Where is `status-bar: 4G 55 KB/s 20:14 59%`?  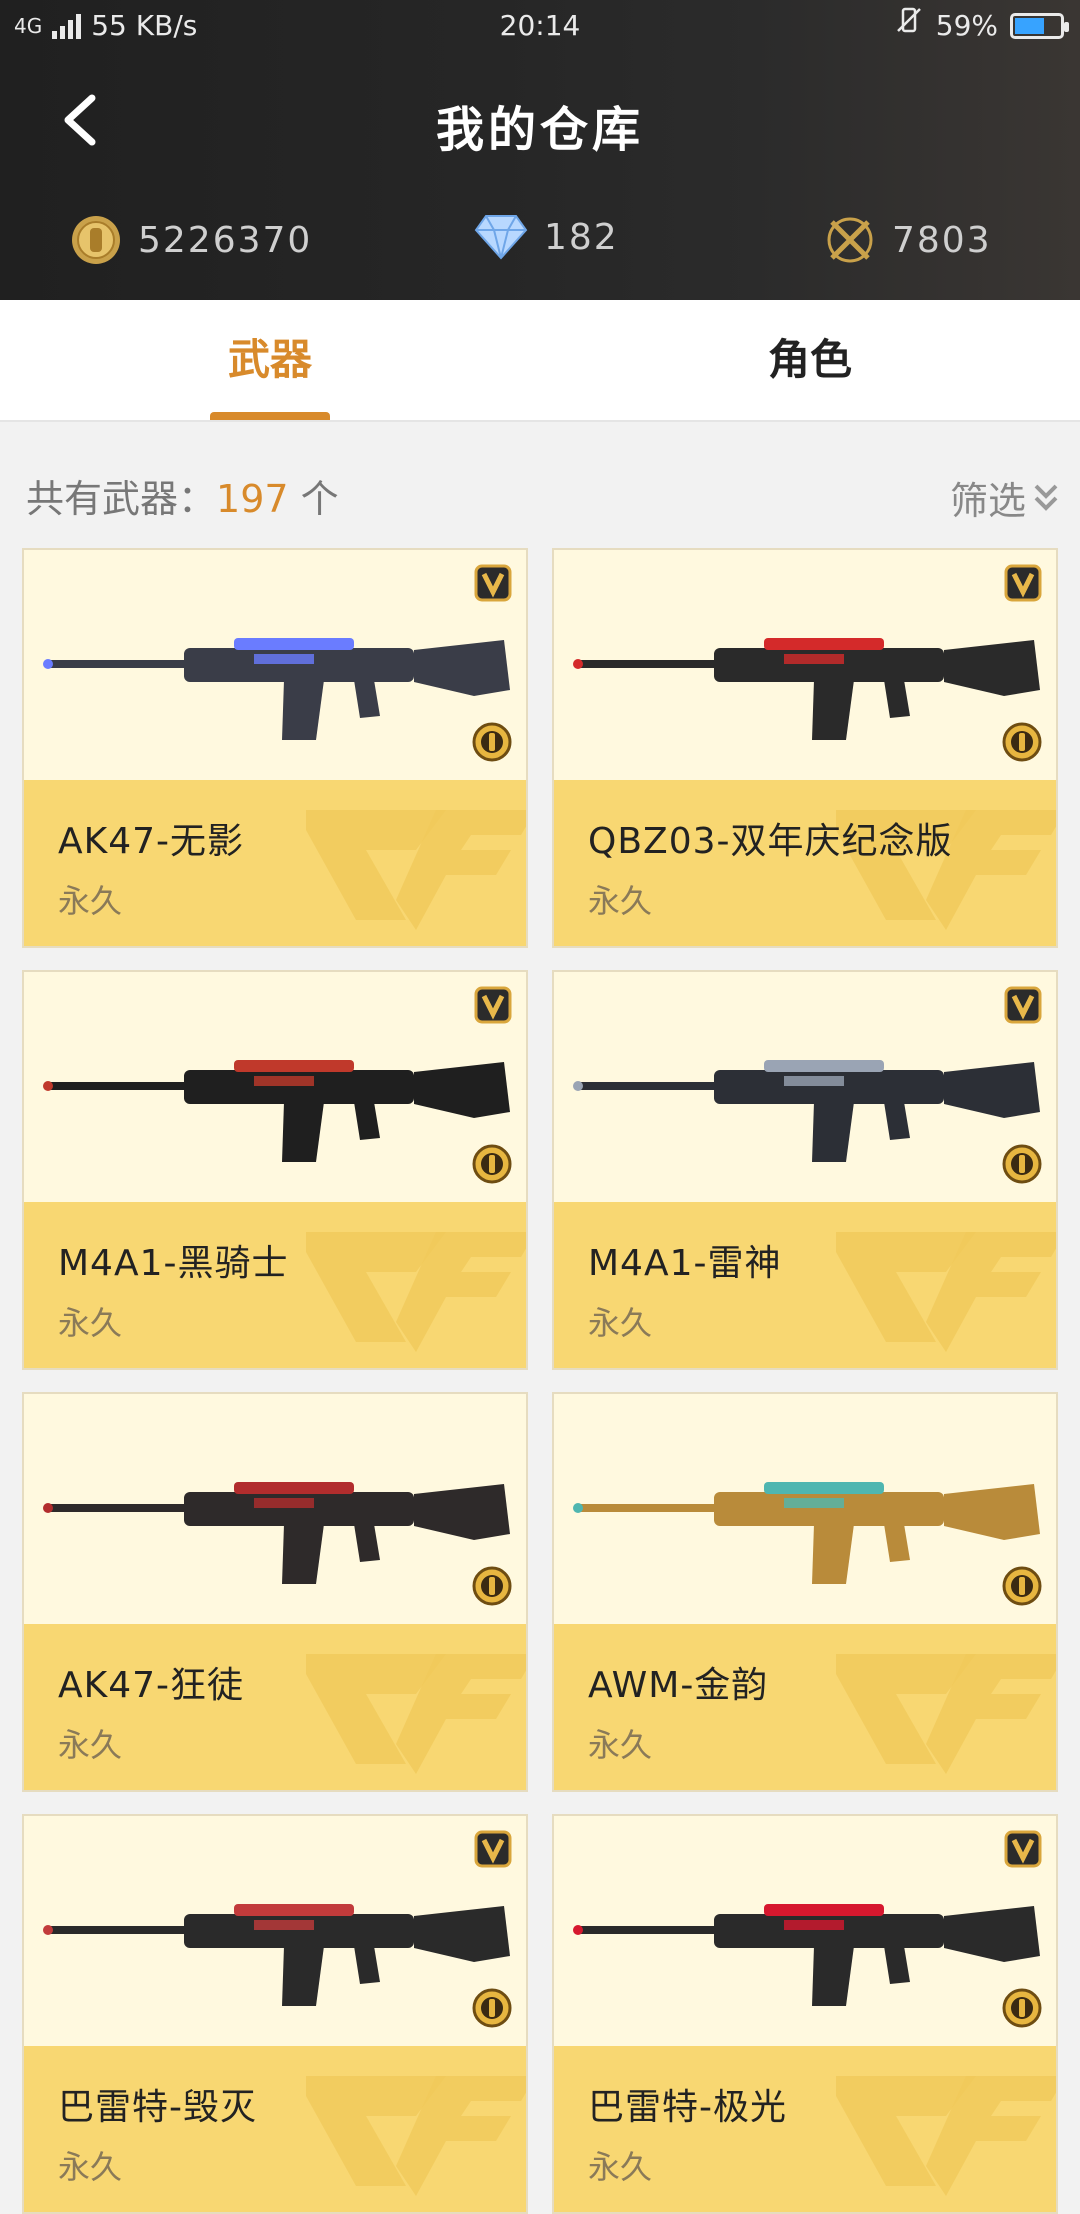
status-bar: 4G 55 KB/s 20:14 59% is located at coordinates (540, 26).